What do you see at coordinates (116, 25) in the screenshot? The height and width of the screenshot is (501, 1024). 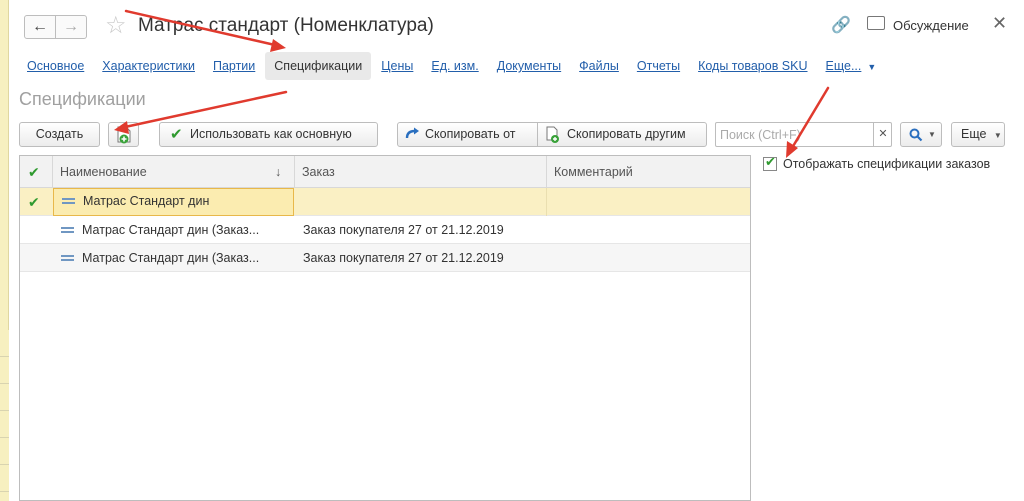 I see `favorite-star-icon: ☆` at bounding box center [116, 25].